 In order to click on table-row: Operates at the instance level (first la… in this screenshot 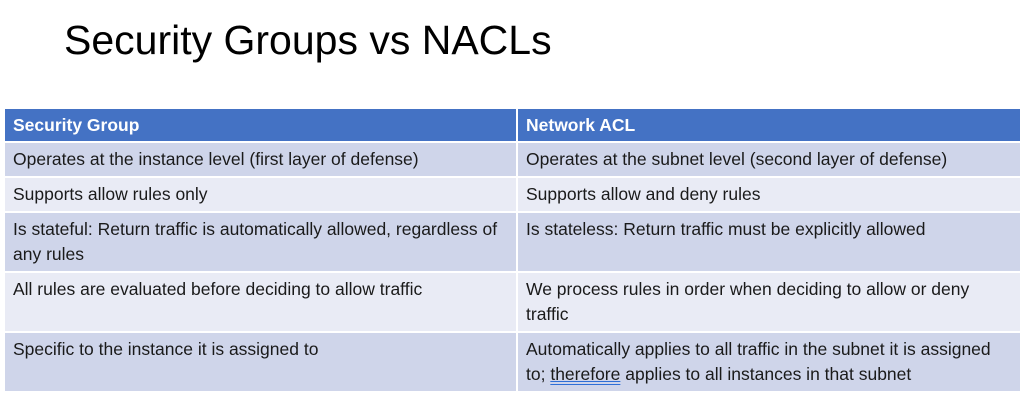, I will do `click(512, 159)`.